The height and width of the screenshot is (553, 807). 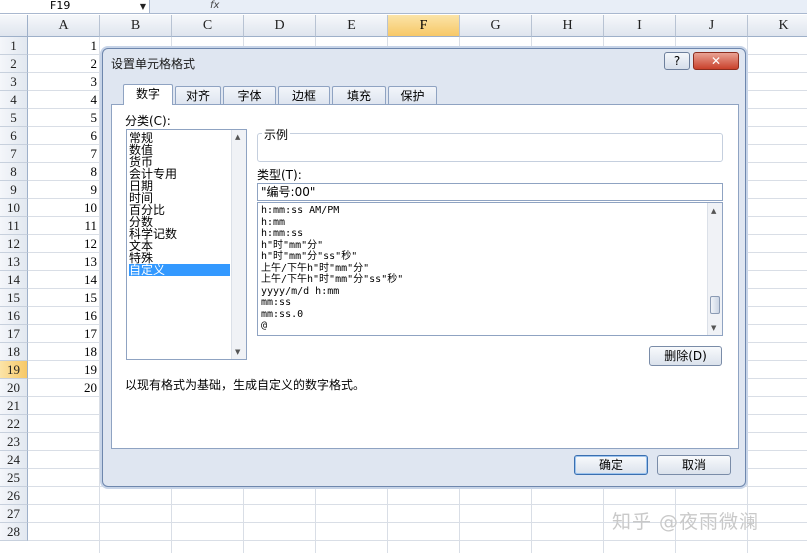 What do you see at coordinates (315, 268) in the screenshot?
I see `format-item: 上午/下午h"时"mm"分"` at bounding box center [315, 268].